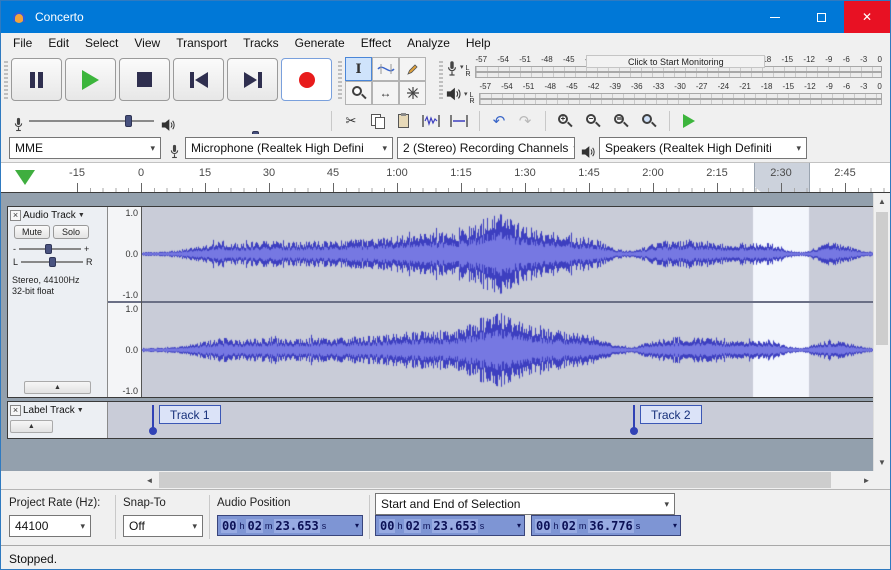 The image size is (891, 570). Describe the element at coordinates (261, 43) in the screenshot. I see `menu-item-tracks: Tracks` at that location.